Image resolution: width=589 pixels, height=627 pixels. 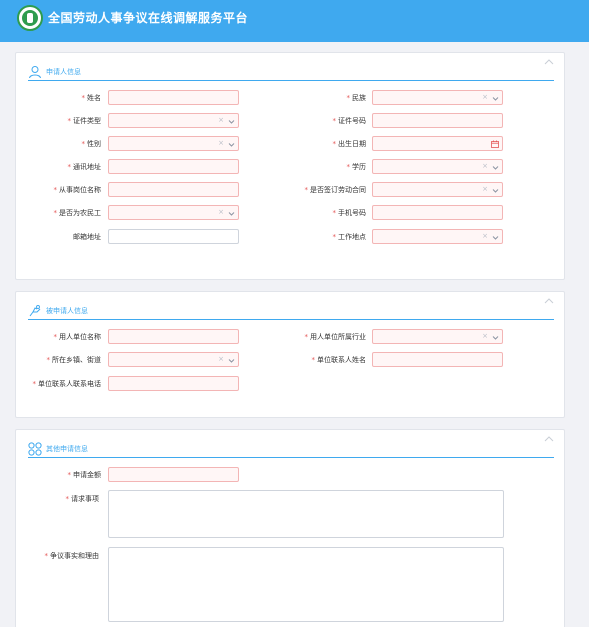 I want to click on applicant-section-header: 申请人信息, so click(x=291, y=70).